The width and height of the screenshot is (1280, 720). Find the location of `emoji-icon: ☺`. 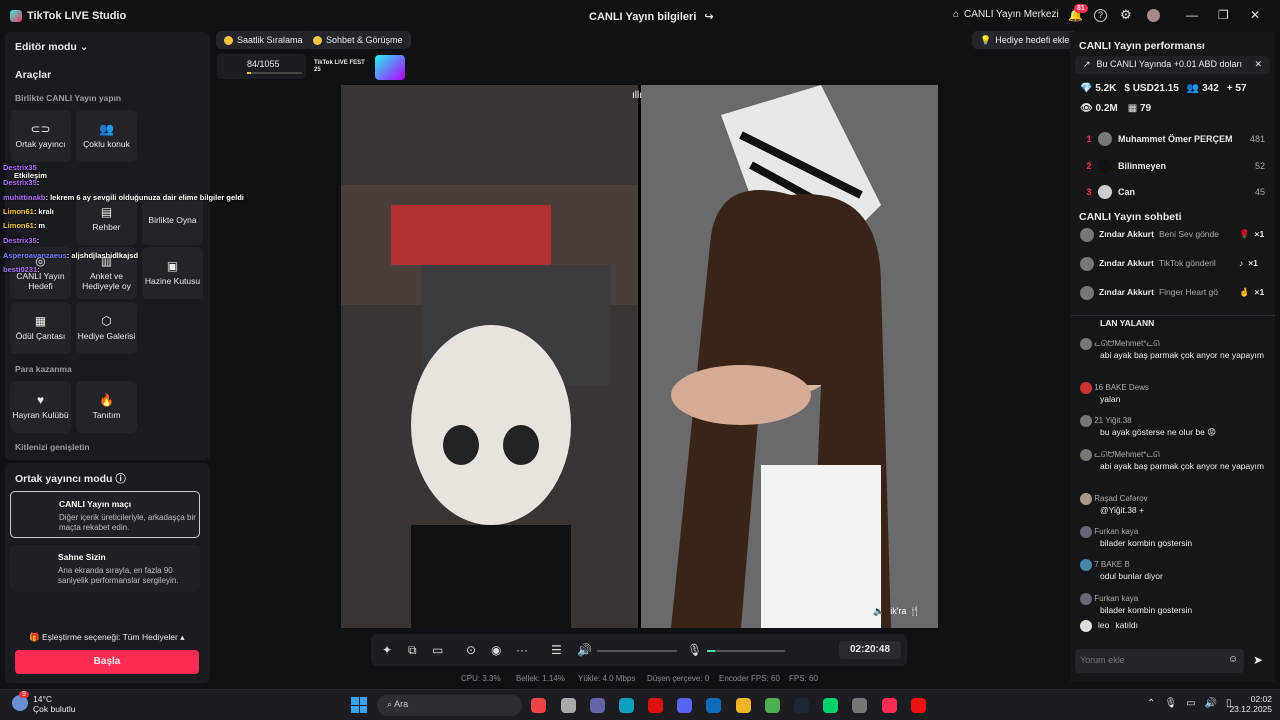

emoji-icon: ☺ is located at coordinates (1233, 659).